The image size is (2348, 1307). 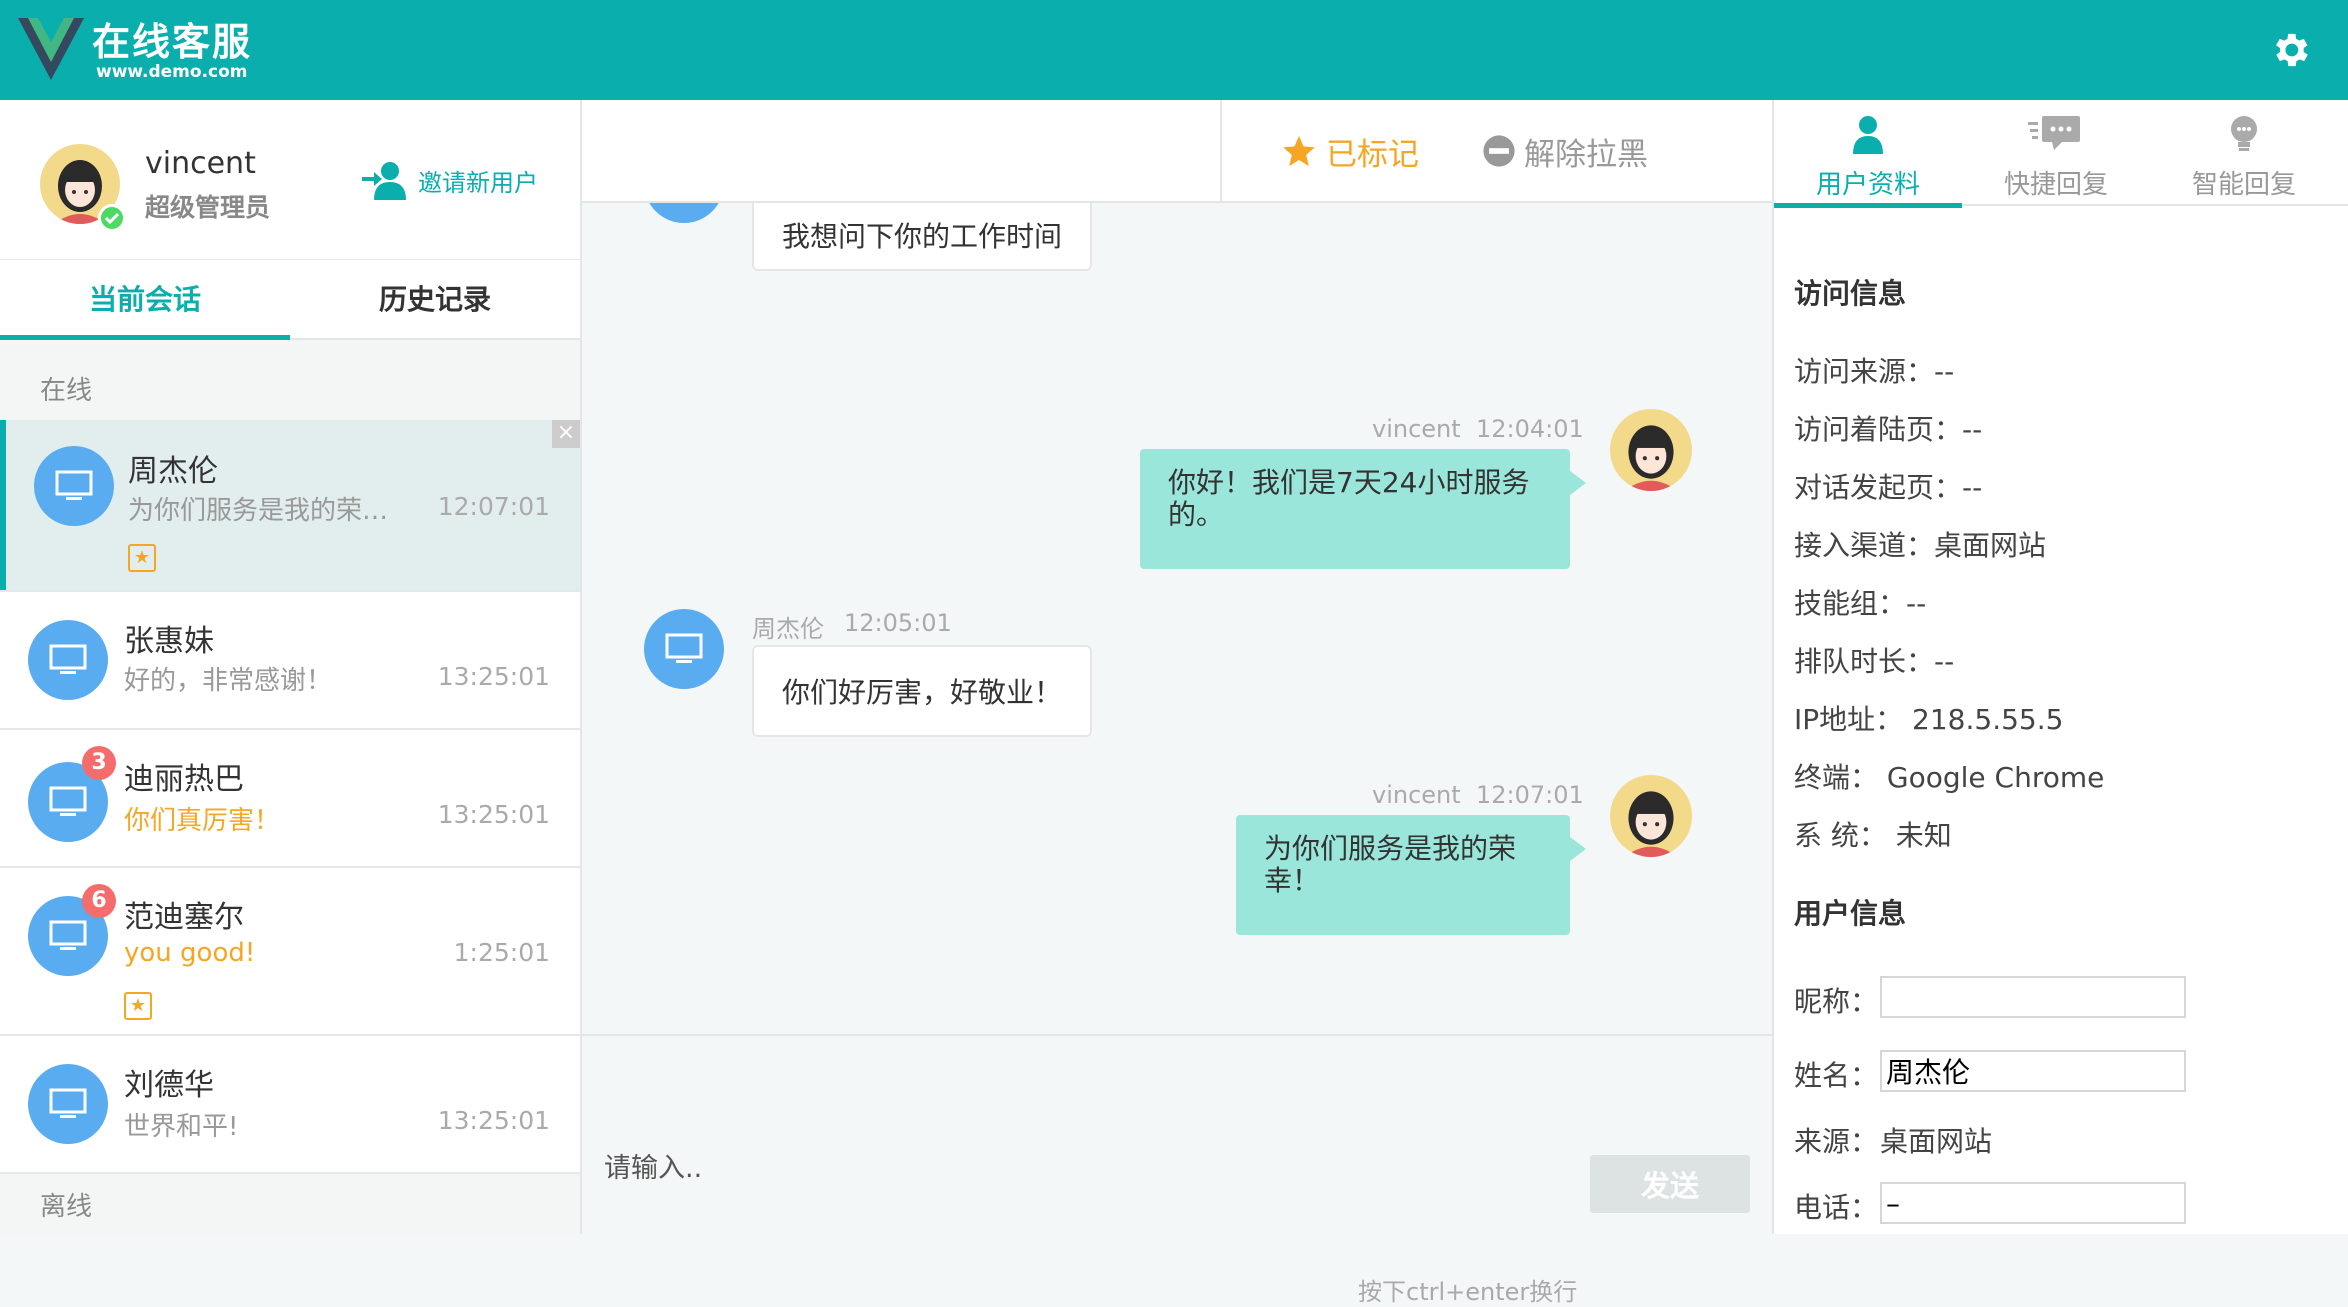 What do you see at coordinates (181, 1127) in the screenshot?
I see `session-last-message: 世界和平!` at bounding box center [181, 1127].